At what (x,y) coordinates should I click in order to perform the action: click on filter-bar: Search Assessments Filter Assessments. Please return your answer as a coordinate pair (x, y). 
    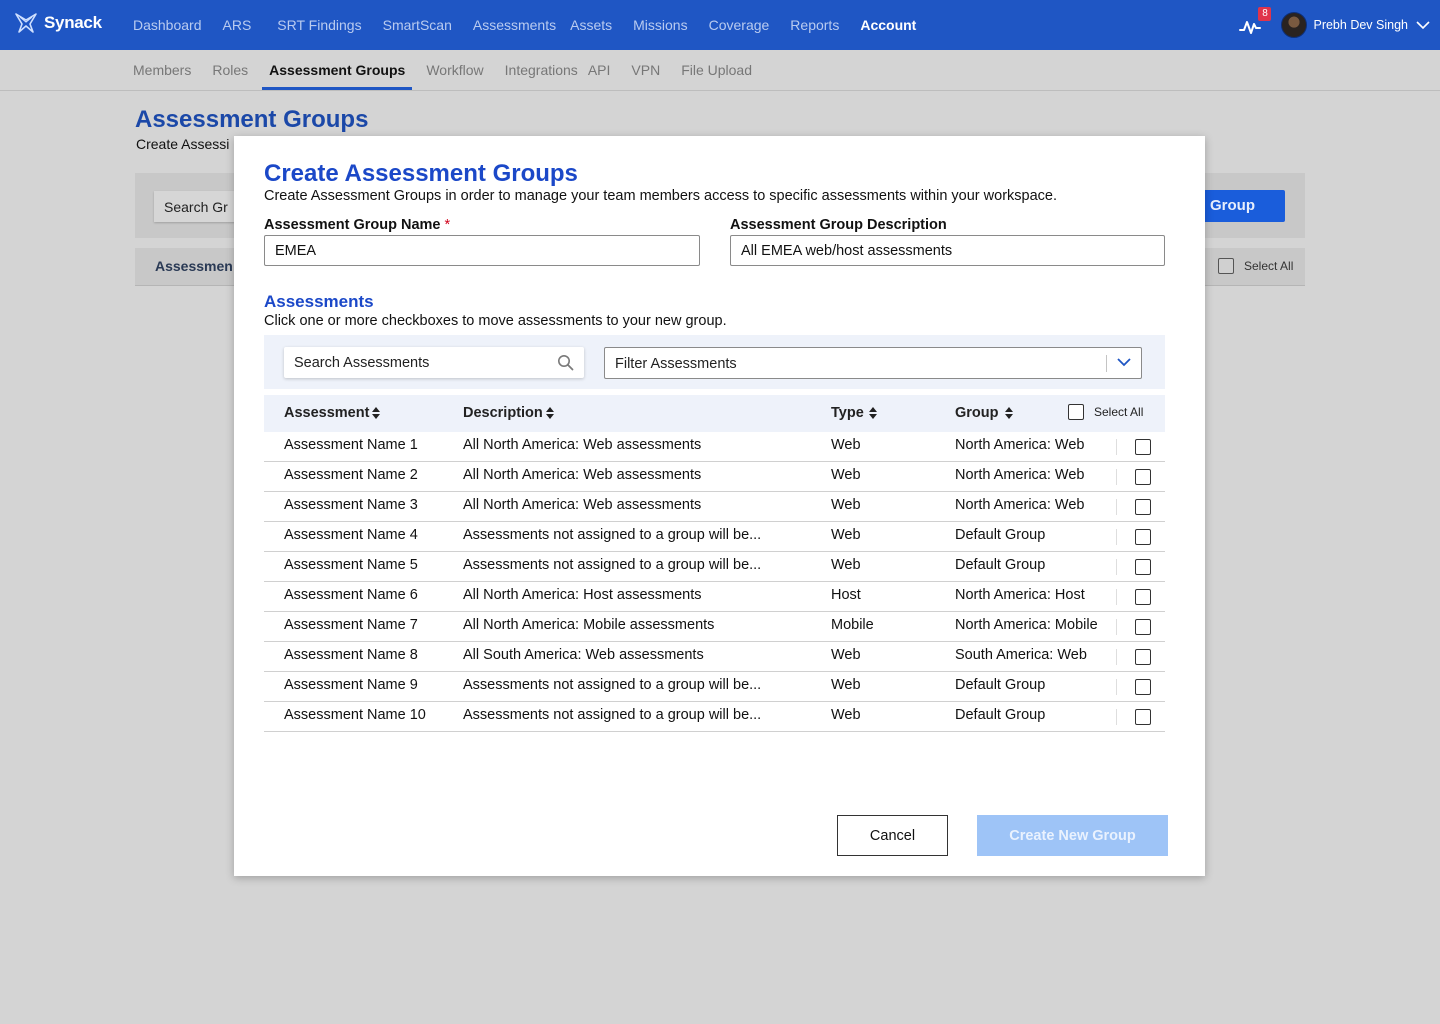
    Looking at the image, I should click on (714, 362).